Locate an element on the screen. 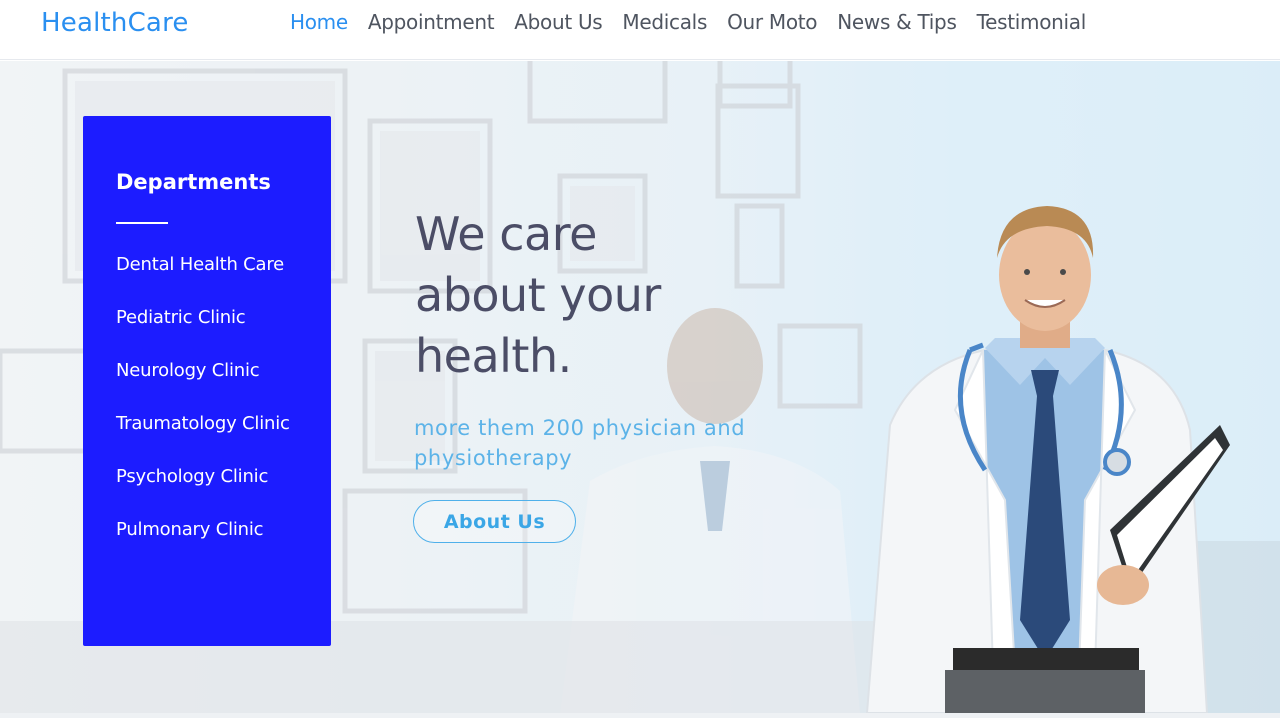  hero-heading: We care about your health. is located at coordinates (585, 295).